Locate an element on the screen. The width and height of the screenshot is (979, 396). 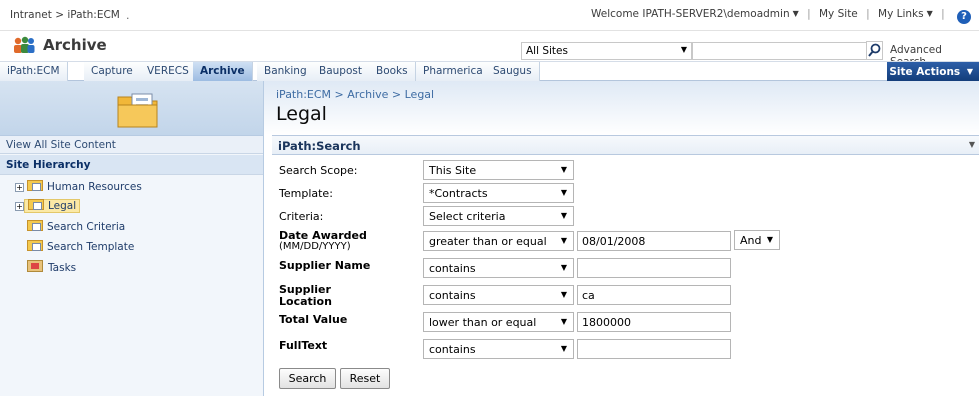
page-title: Legal is located at coordinates (301, 114).